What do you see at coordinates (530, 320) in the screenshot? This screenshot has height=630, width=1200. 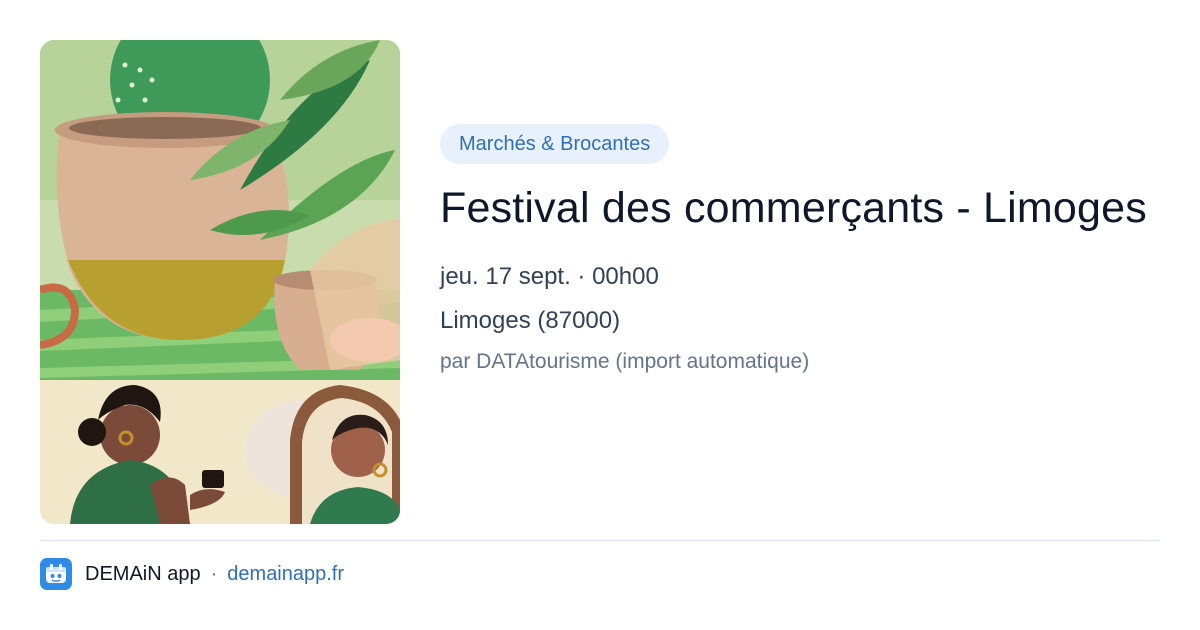 I see `event-location: Limoges (87000)` at bounding box center [530, 320].